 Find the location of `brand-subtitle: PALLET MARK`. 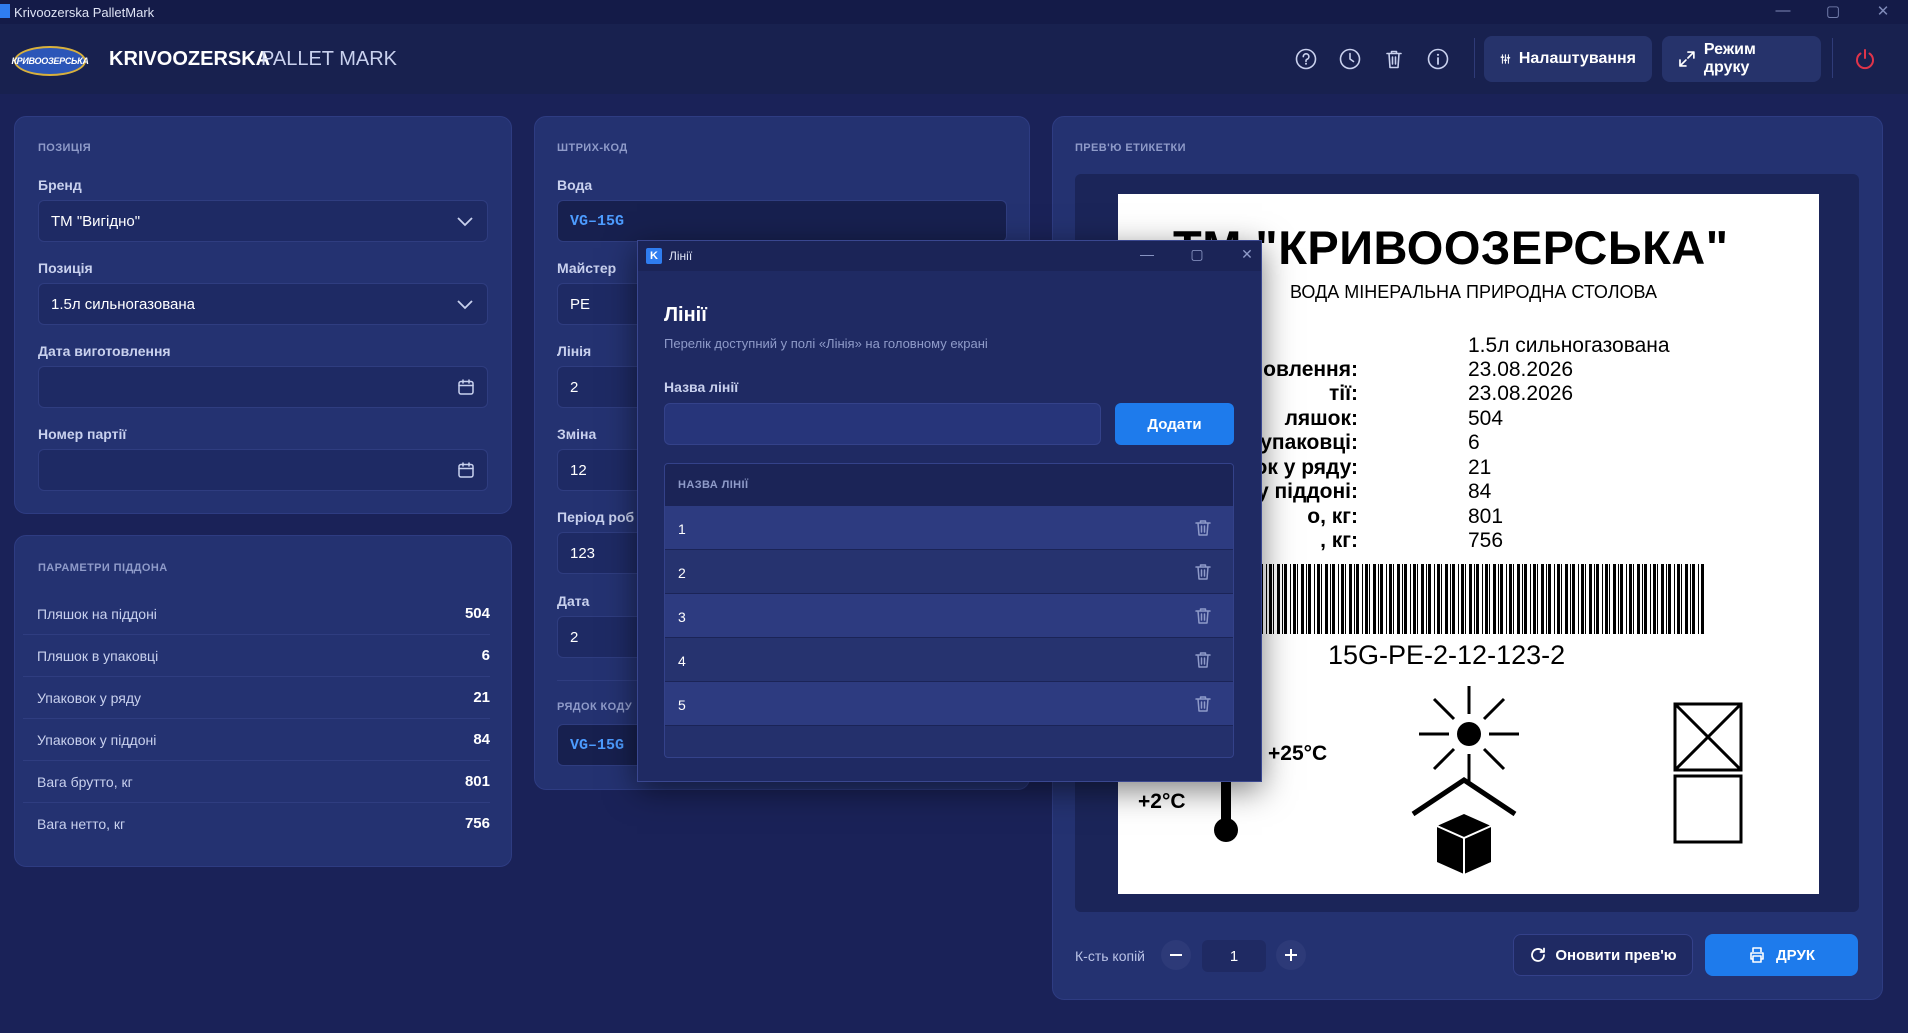

brand-subtitle: PALLET MARK is located at coordinates (329, 59).